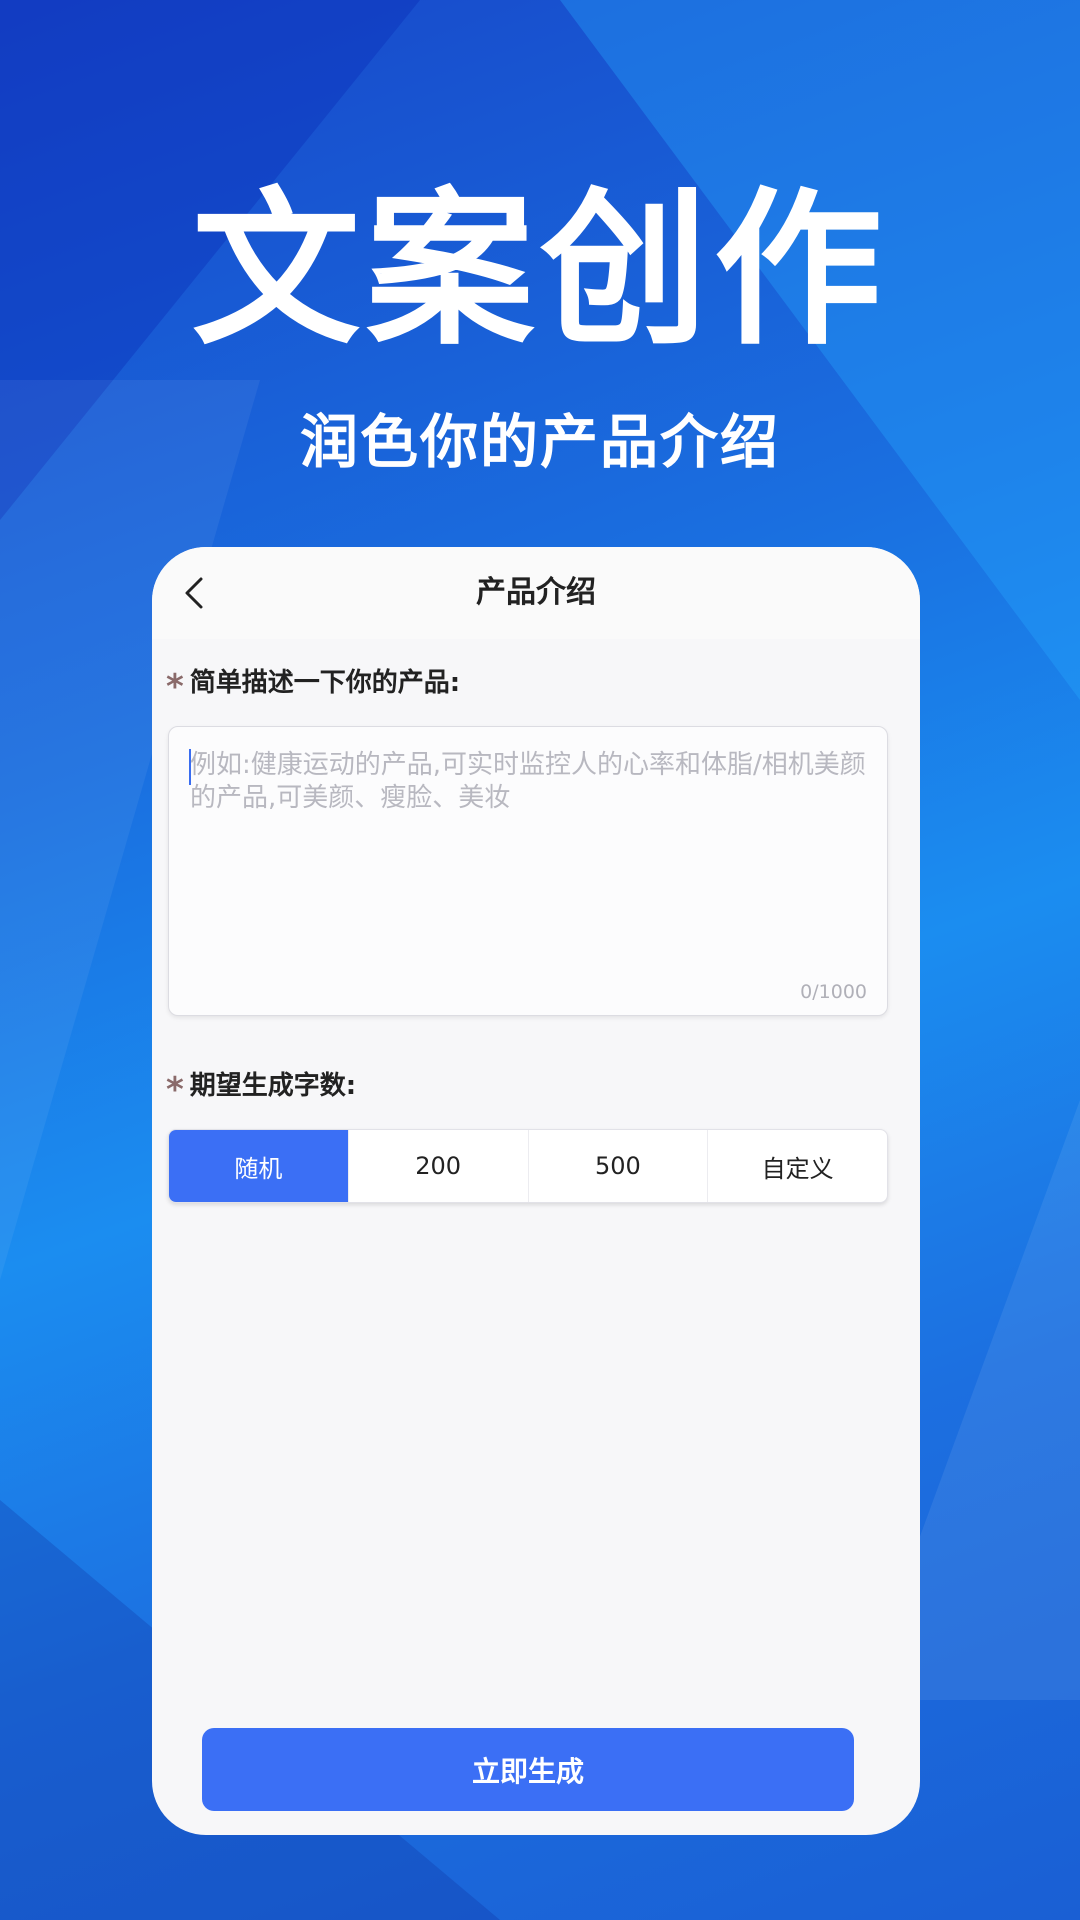 The height and width of the screenshot is (1920, 1080). I want to click on description-label-text: 简单描述一下你的产品:, so click(325, 683).